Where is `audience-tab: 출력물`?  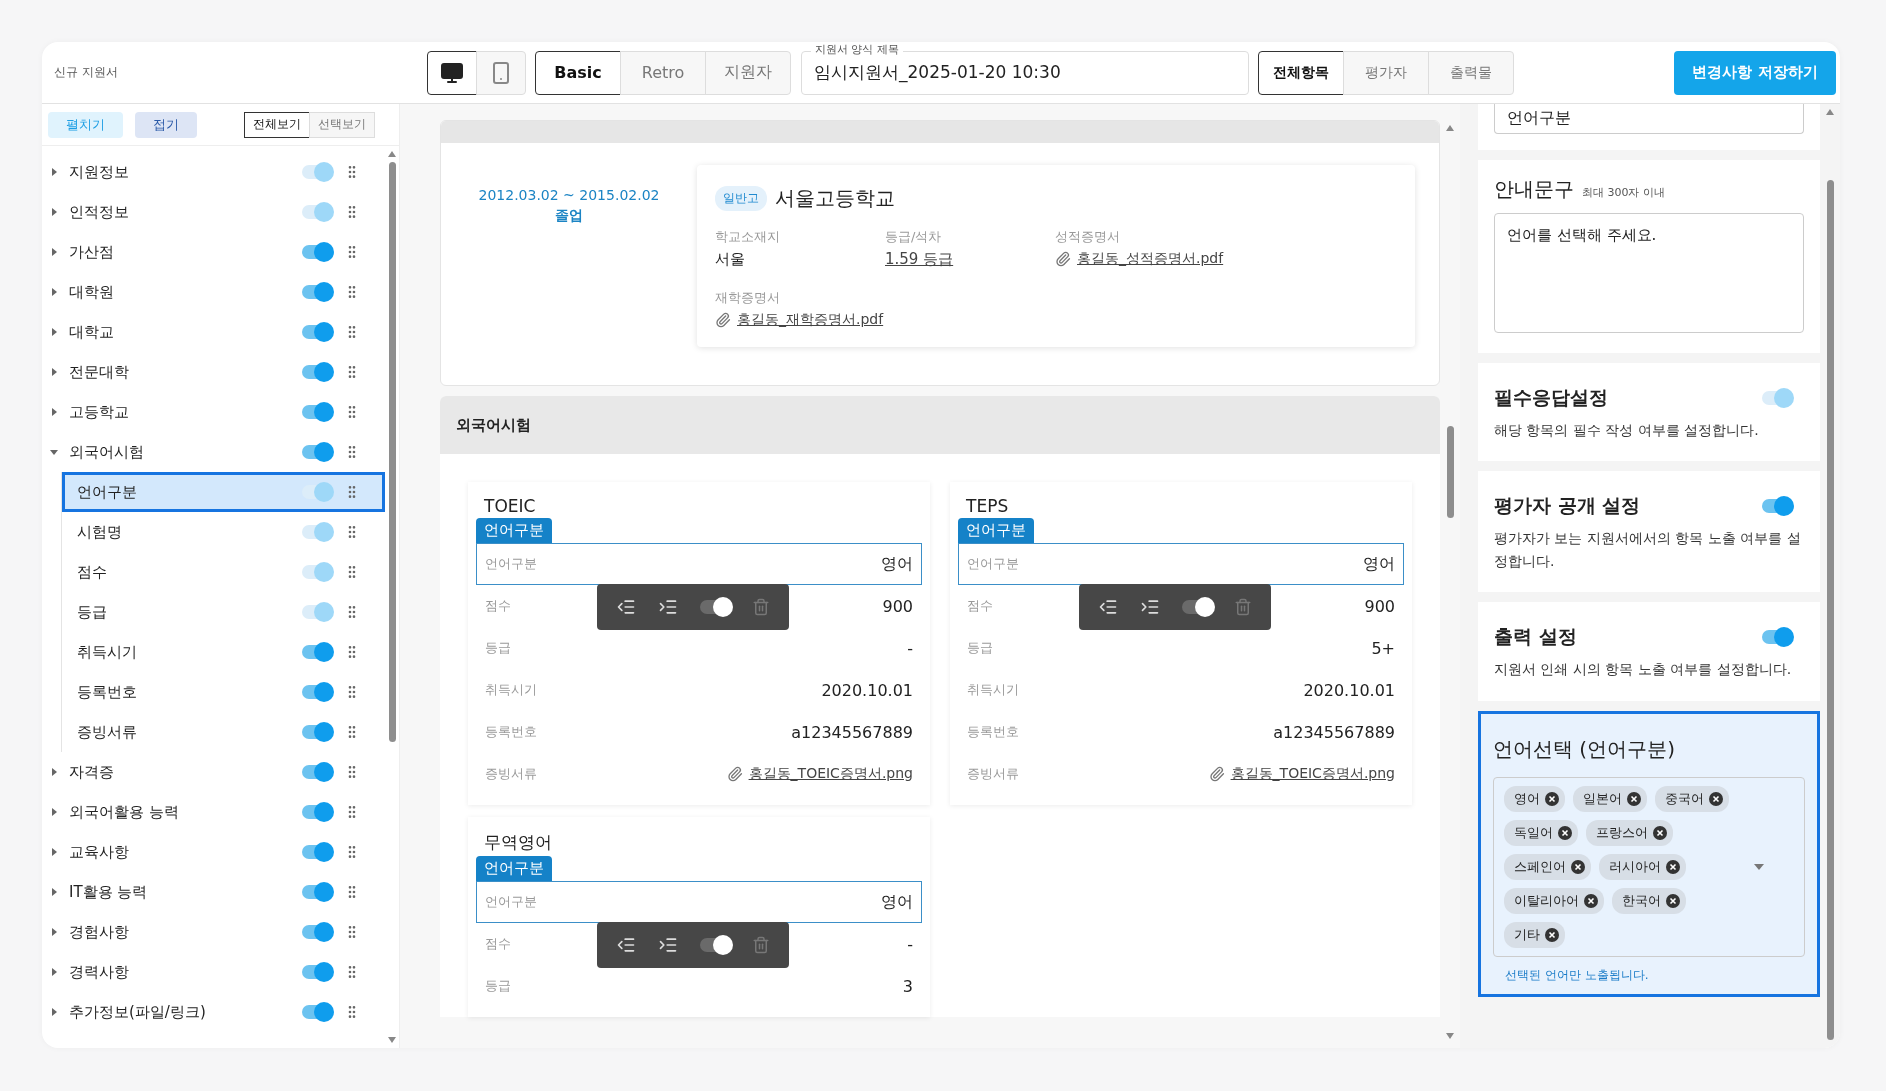
audience-tab: 출력물 is located at coordinates (1471, 72).